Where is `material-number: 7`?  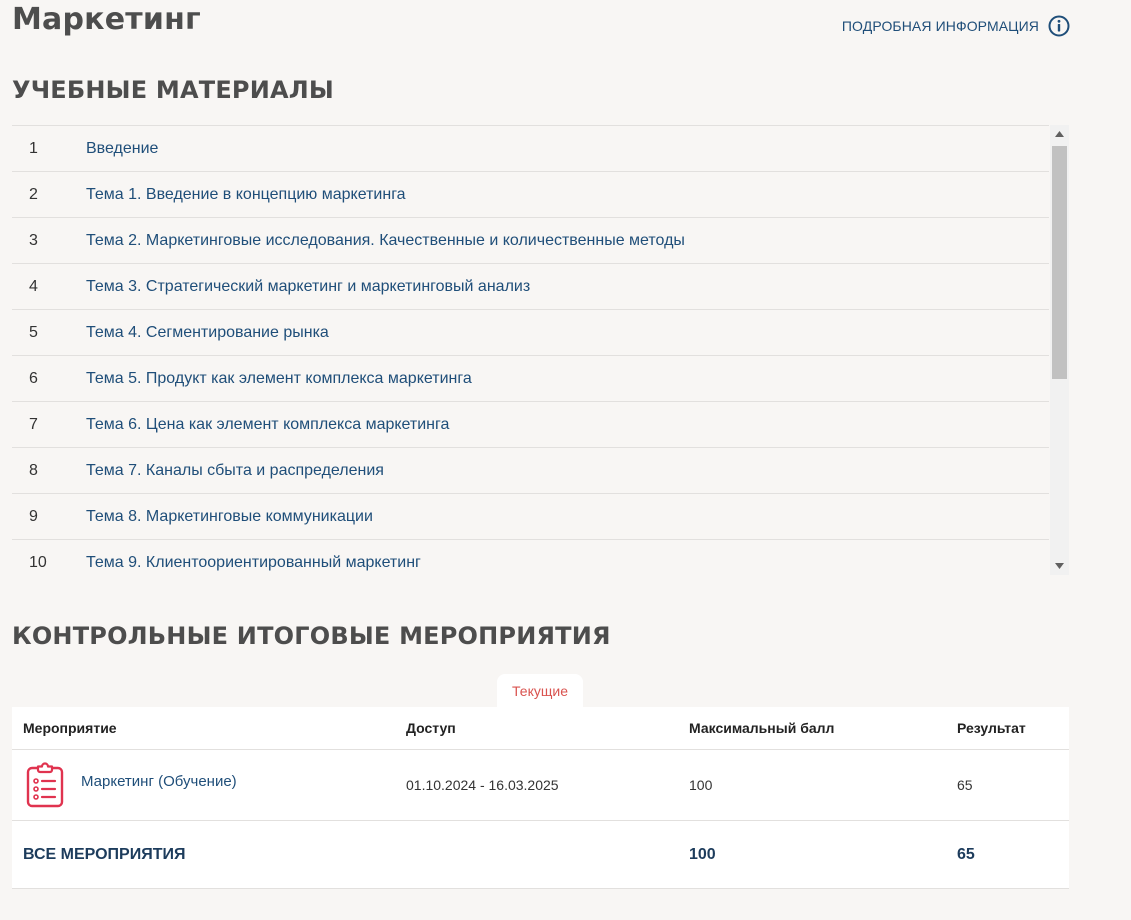
material-number: 7 is located at coordinates (33, 424).